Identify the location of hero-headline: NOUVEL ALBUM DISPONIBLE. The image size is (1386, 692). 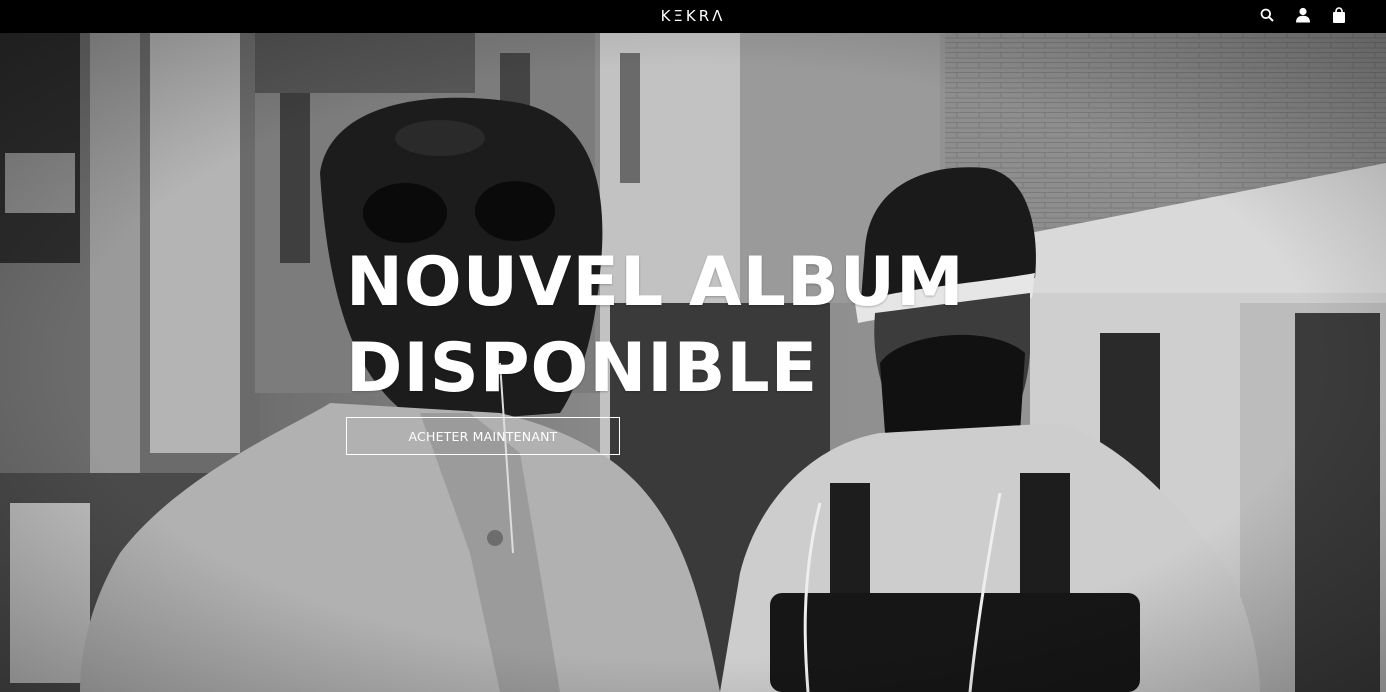
(655, 326).